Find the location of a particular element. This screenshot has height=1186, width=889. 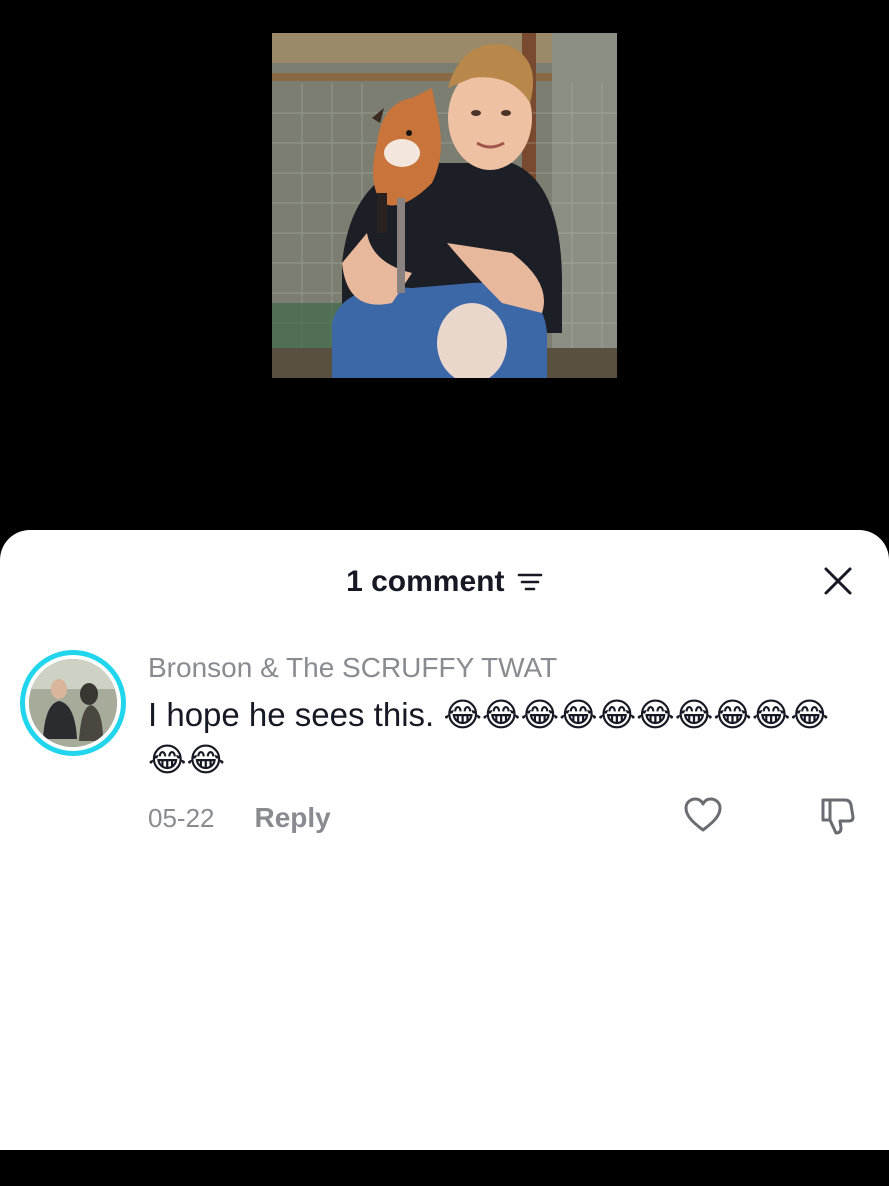

comment-username: Bronson & The SCRUFFY TWAT is located at coordinates (352, 668).